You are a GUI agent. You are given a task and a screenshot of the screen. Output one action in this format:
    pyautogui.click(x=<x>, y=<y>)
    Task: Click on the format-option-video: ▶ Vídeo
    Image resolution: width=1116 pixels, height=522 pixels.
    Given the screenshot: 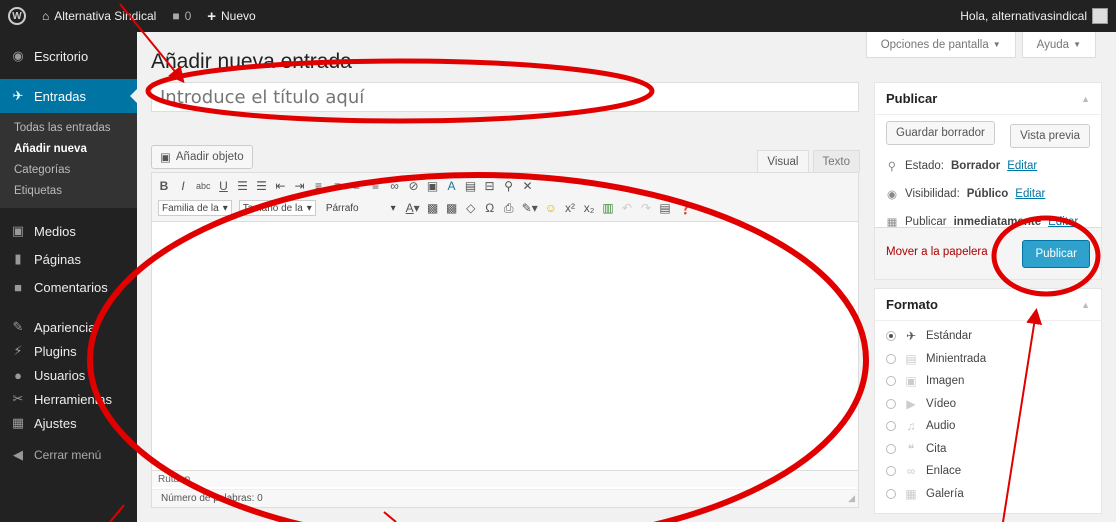 What is the action you would take?
    pyautogui.click(x=988, y=404)
    